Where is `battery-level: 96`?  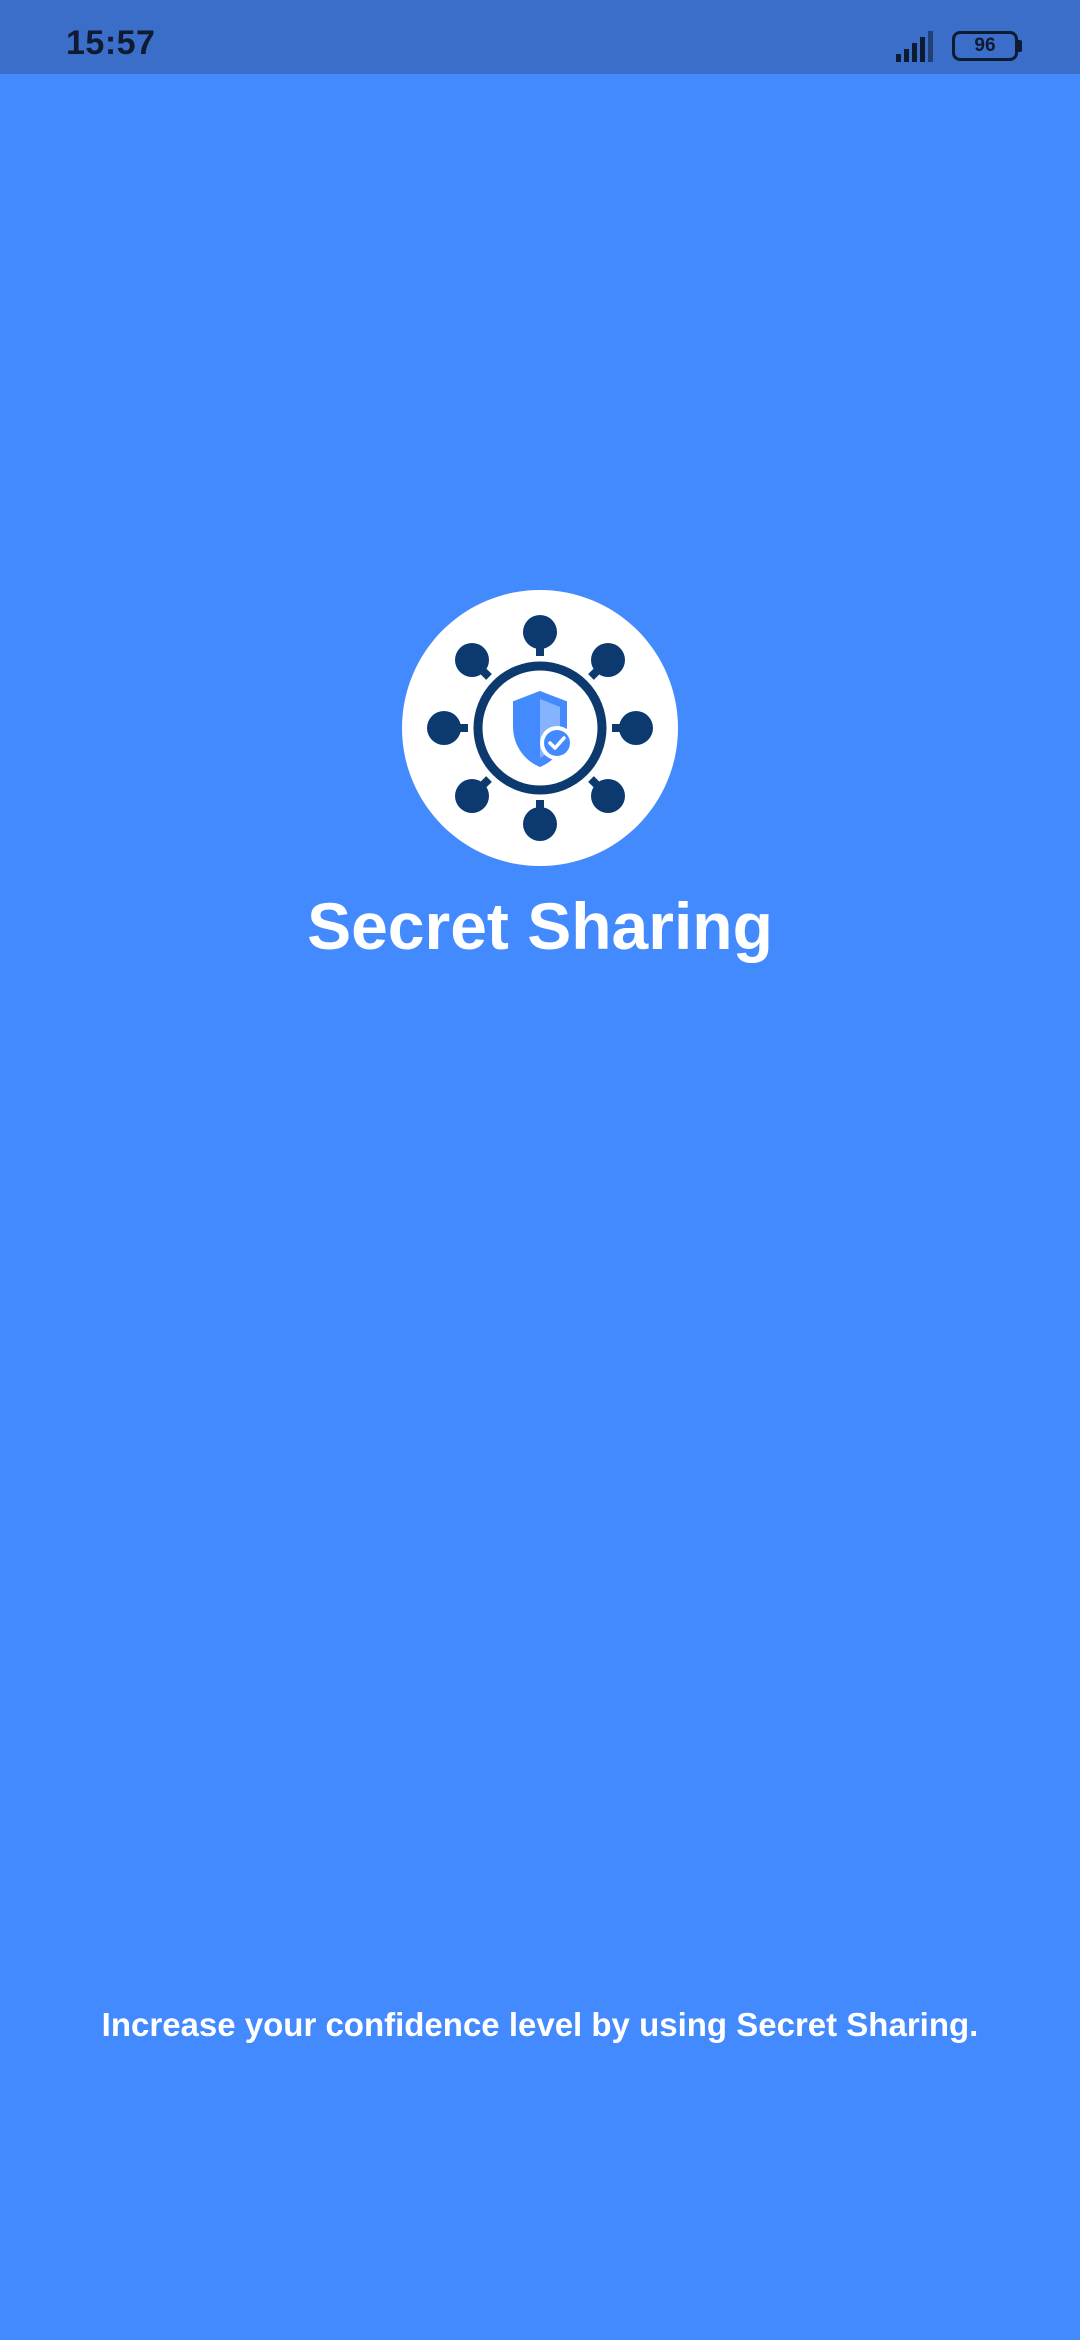 battery-level: 96 is located at coordinates (985, 45).